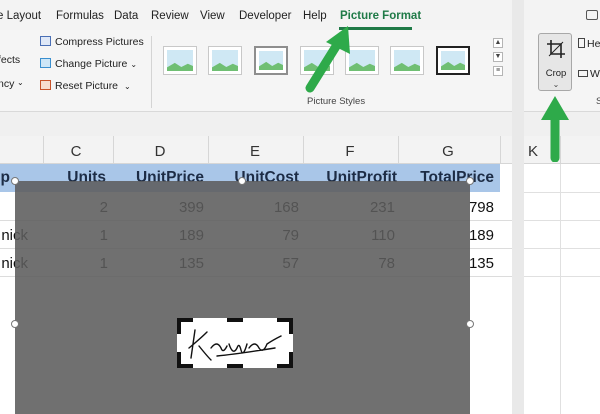 Image resolution: width=600 pixels, height=414 pixels. Describe the element at coordinates (212, 16) in the screenshot. I see `tab-view: View` at that location.